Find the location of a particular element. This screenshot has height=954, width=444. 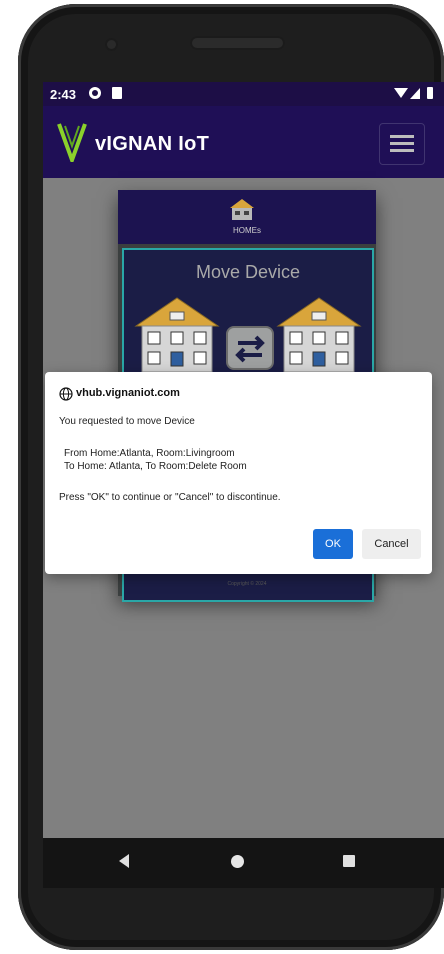

swap-arrows-icon is located at coordinates (250, 348).